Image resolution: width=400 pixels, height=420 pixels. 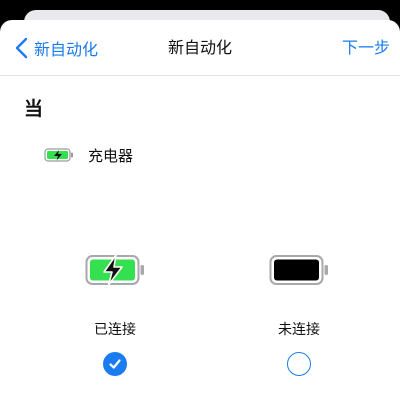 I want to click on checkmark-icon, so click(x=115, y=364).